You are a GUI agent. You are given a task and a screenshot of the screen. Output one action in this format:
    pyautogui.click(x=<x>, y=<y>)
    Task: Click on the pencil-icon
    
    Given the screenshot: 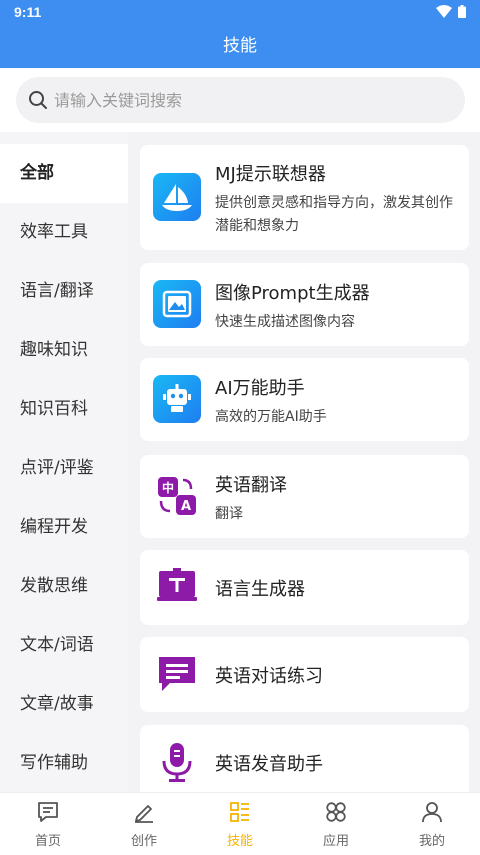 What is the action you would take?
    pyautogui.click(x=144, y=814)
    